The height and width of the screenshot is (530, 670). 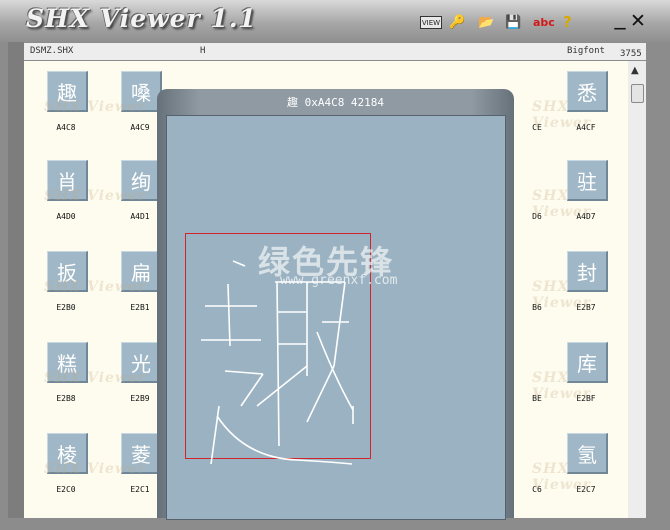 What do you see at coordinates (335, 102) in the screenshot?
I see `preview-title: 趣 0xA4C8 42184` at bounding box center [335, 102].